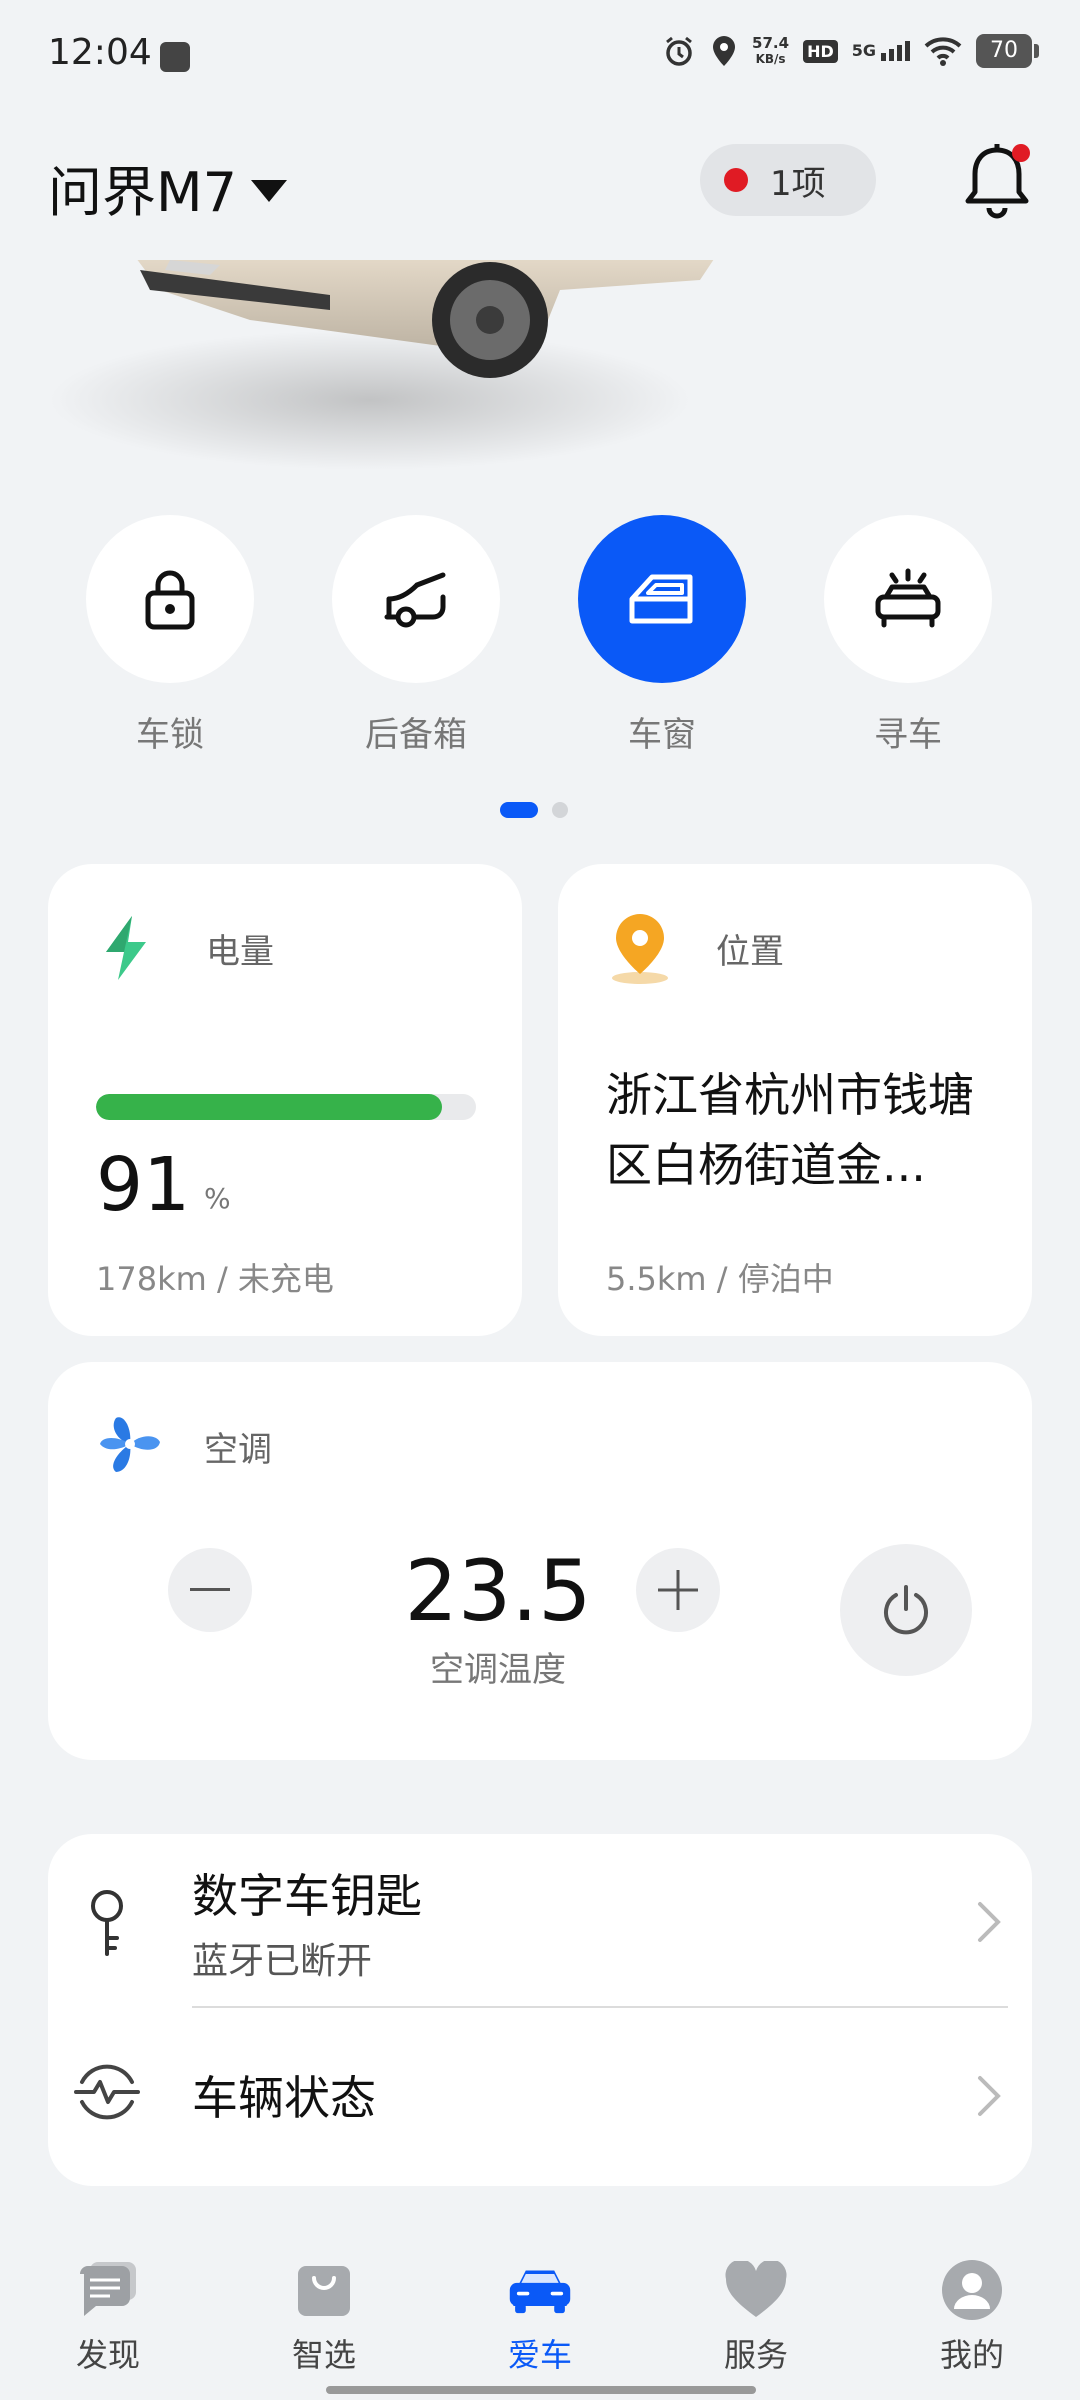 This screenshot has height=2400, width=1080. What do you see at coordinates (126, 948) in the screenshot?
I see `lightning-icon` at bounding box center [126, 948].